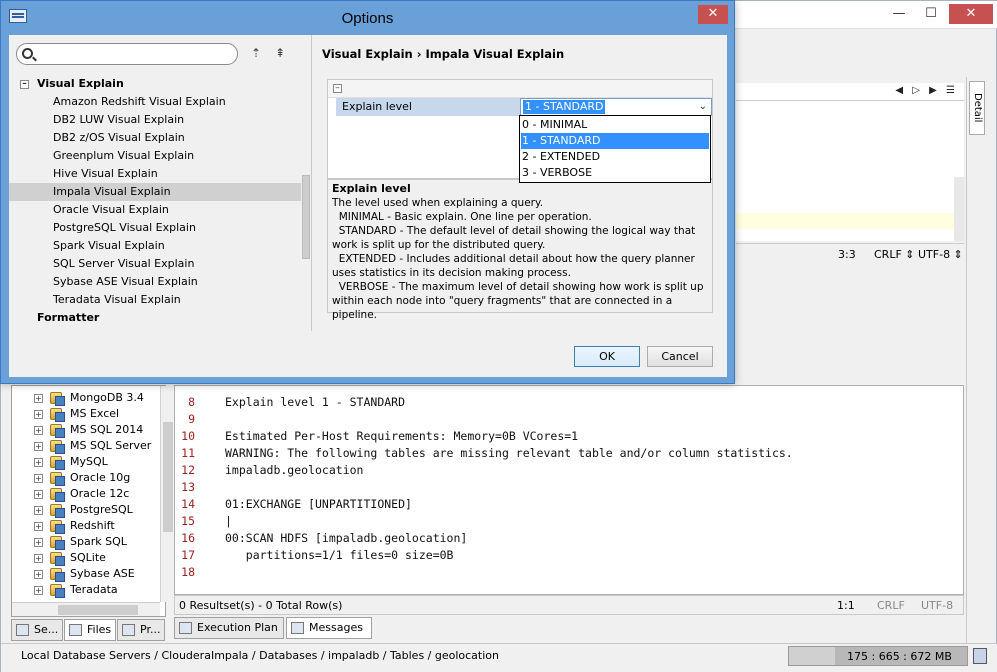  I want to click on minimize-button: —, so click(899, 14).